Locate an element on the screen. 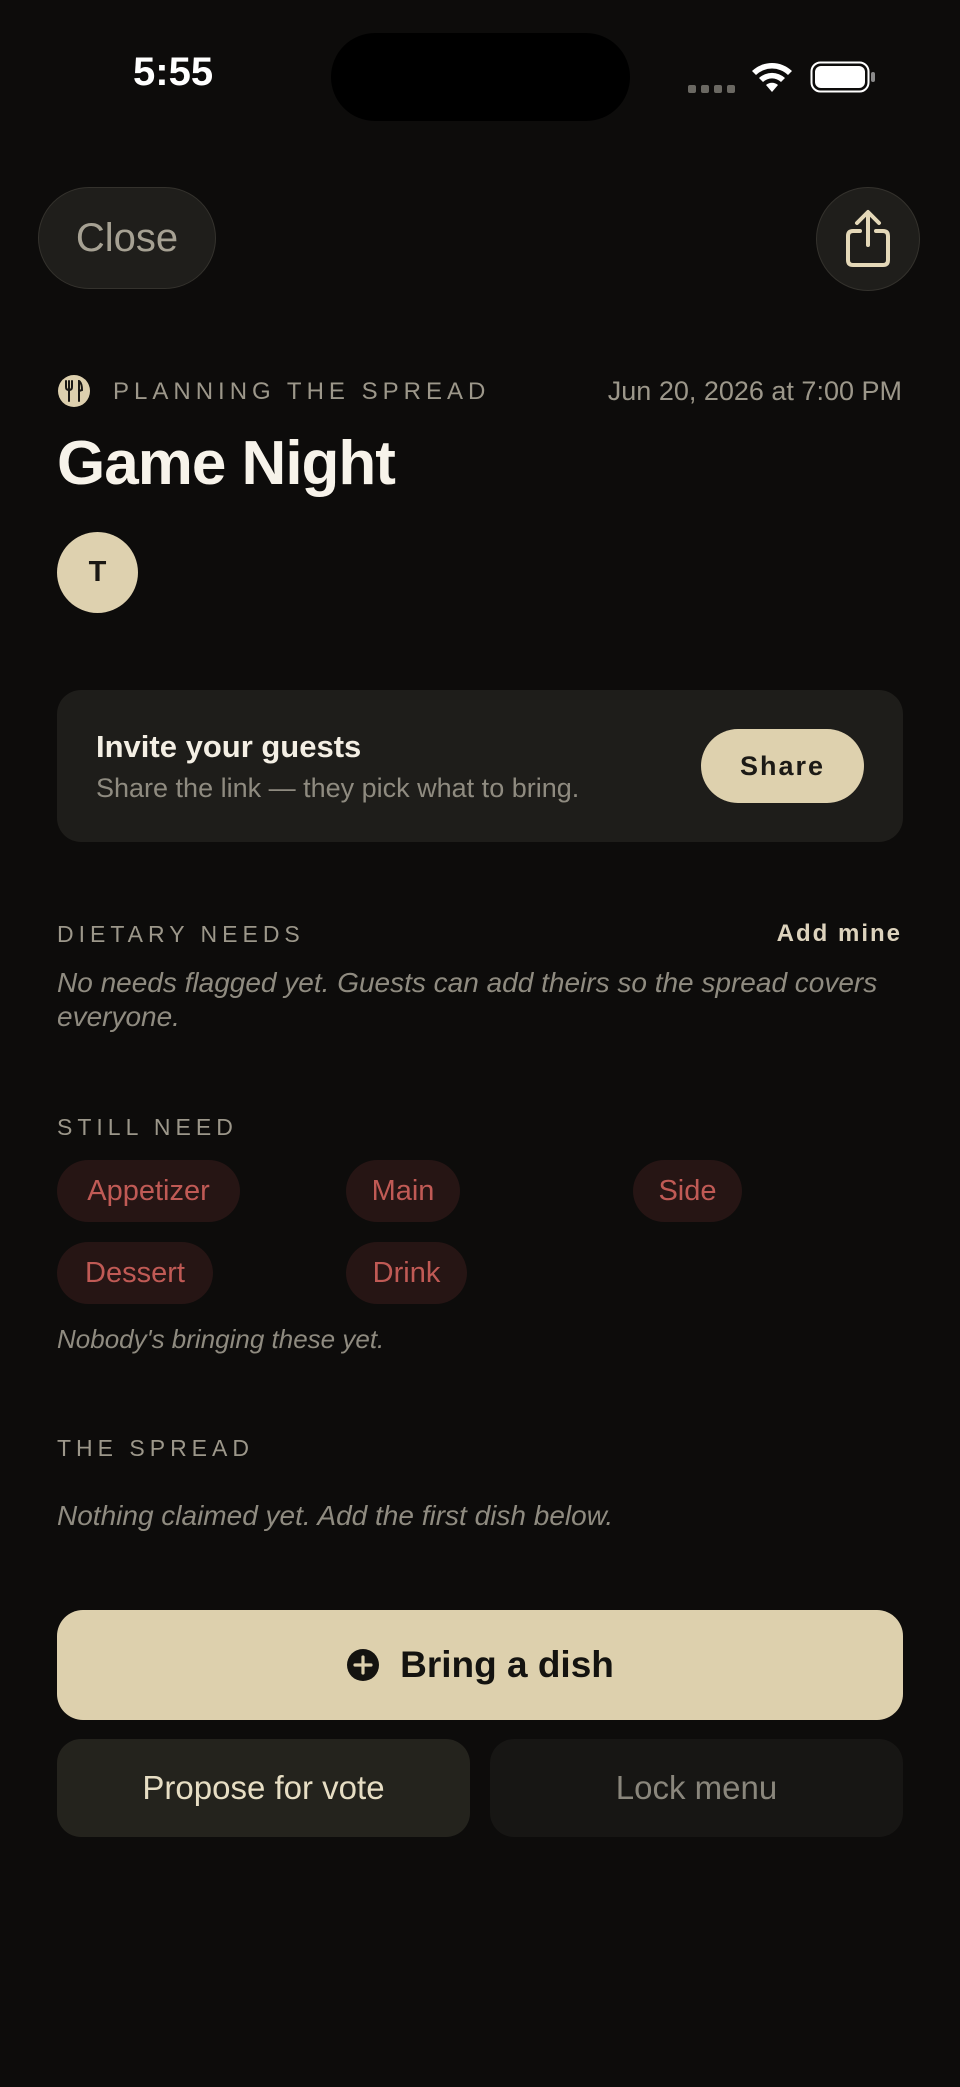 The height and width of the screenshot is (2087, 960). share-button is located at coordinates (868, 239).